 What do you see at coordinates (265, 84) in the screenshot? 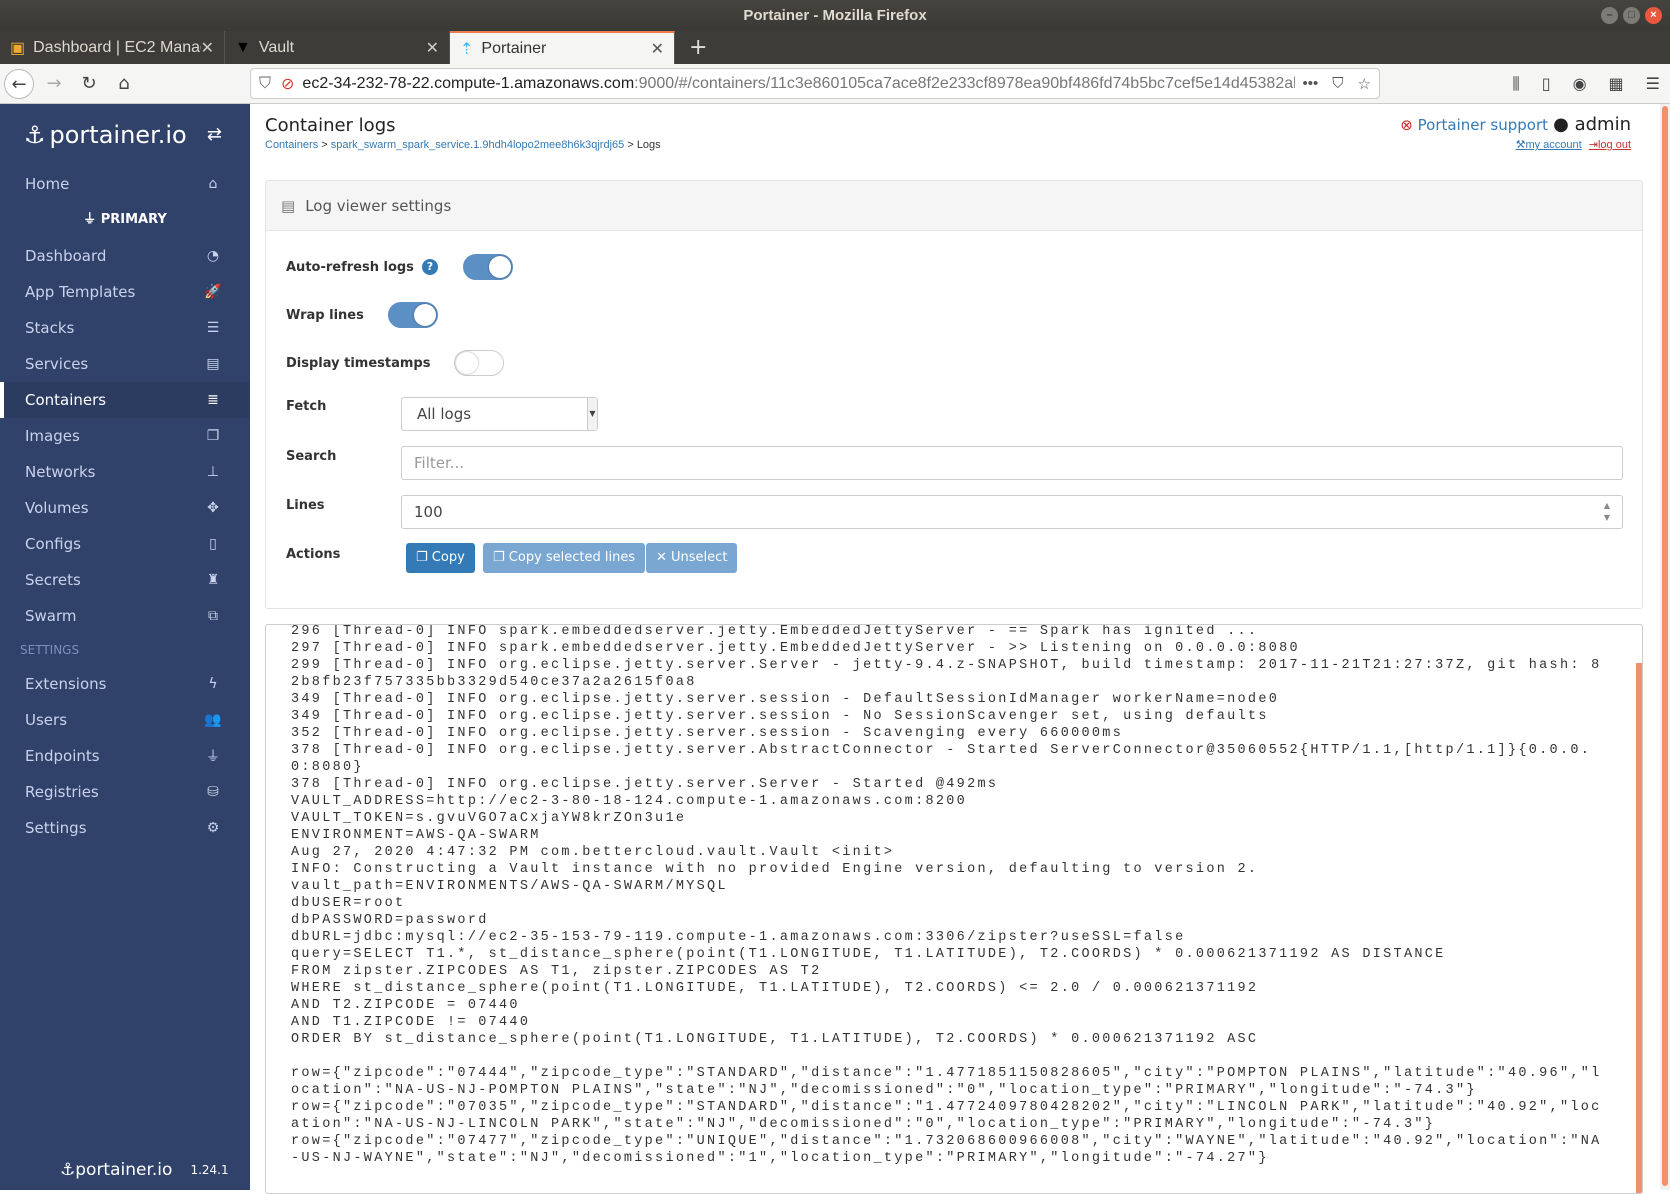
I see `shield-icon: ⛉` at bounding box center [265, 84].